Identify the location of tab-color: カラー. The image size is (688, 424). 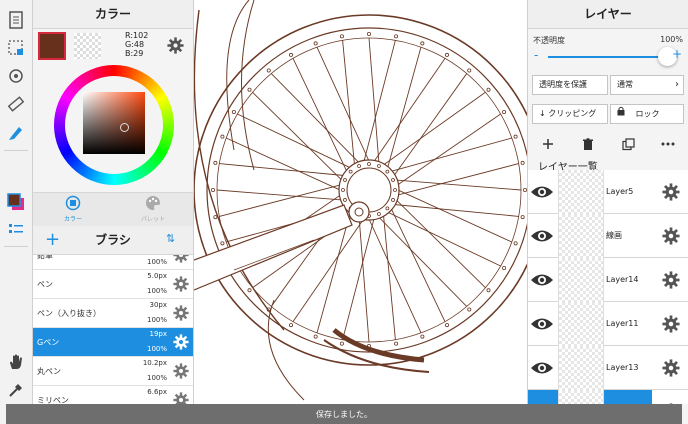
(73, 209).